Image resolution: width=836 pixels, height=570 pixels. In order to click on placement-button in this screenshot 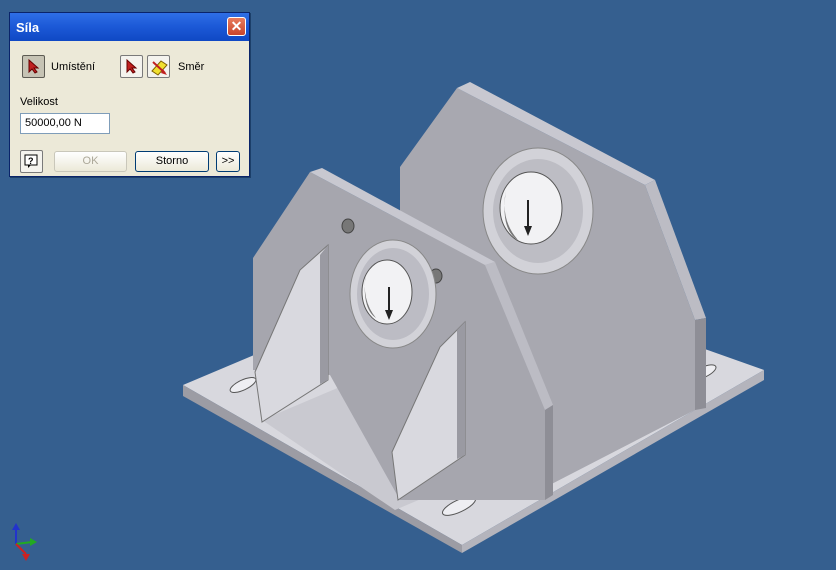, I will do `click(33, 66)`.